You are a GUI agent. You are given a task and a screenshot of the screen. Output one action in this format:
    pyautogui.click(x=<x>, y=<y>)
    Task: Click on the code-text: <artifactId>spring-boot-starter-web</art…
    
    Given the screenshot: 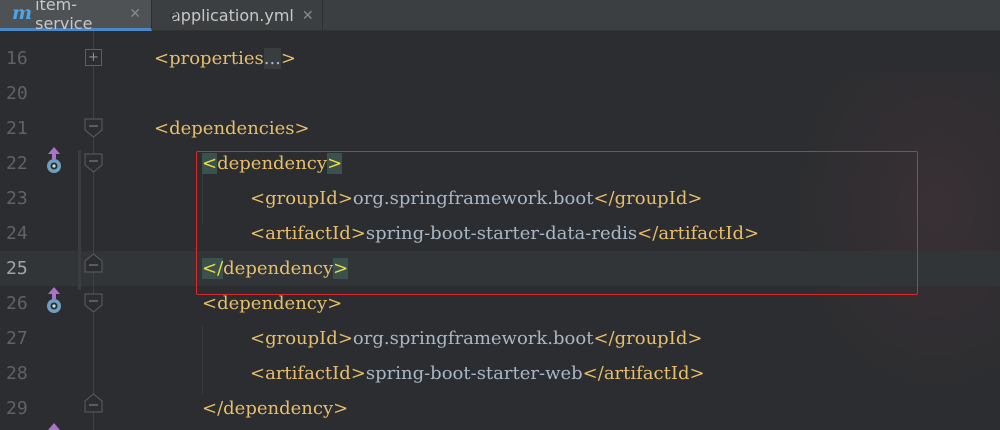 What is the action you would take?
    pyautogui.click(x=477, y=373)
    